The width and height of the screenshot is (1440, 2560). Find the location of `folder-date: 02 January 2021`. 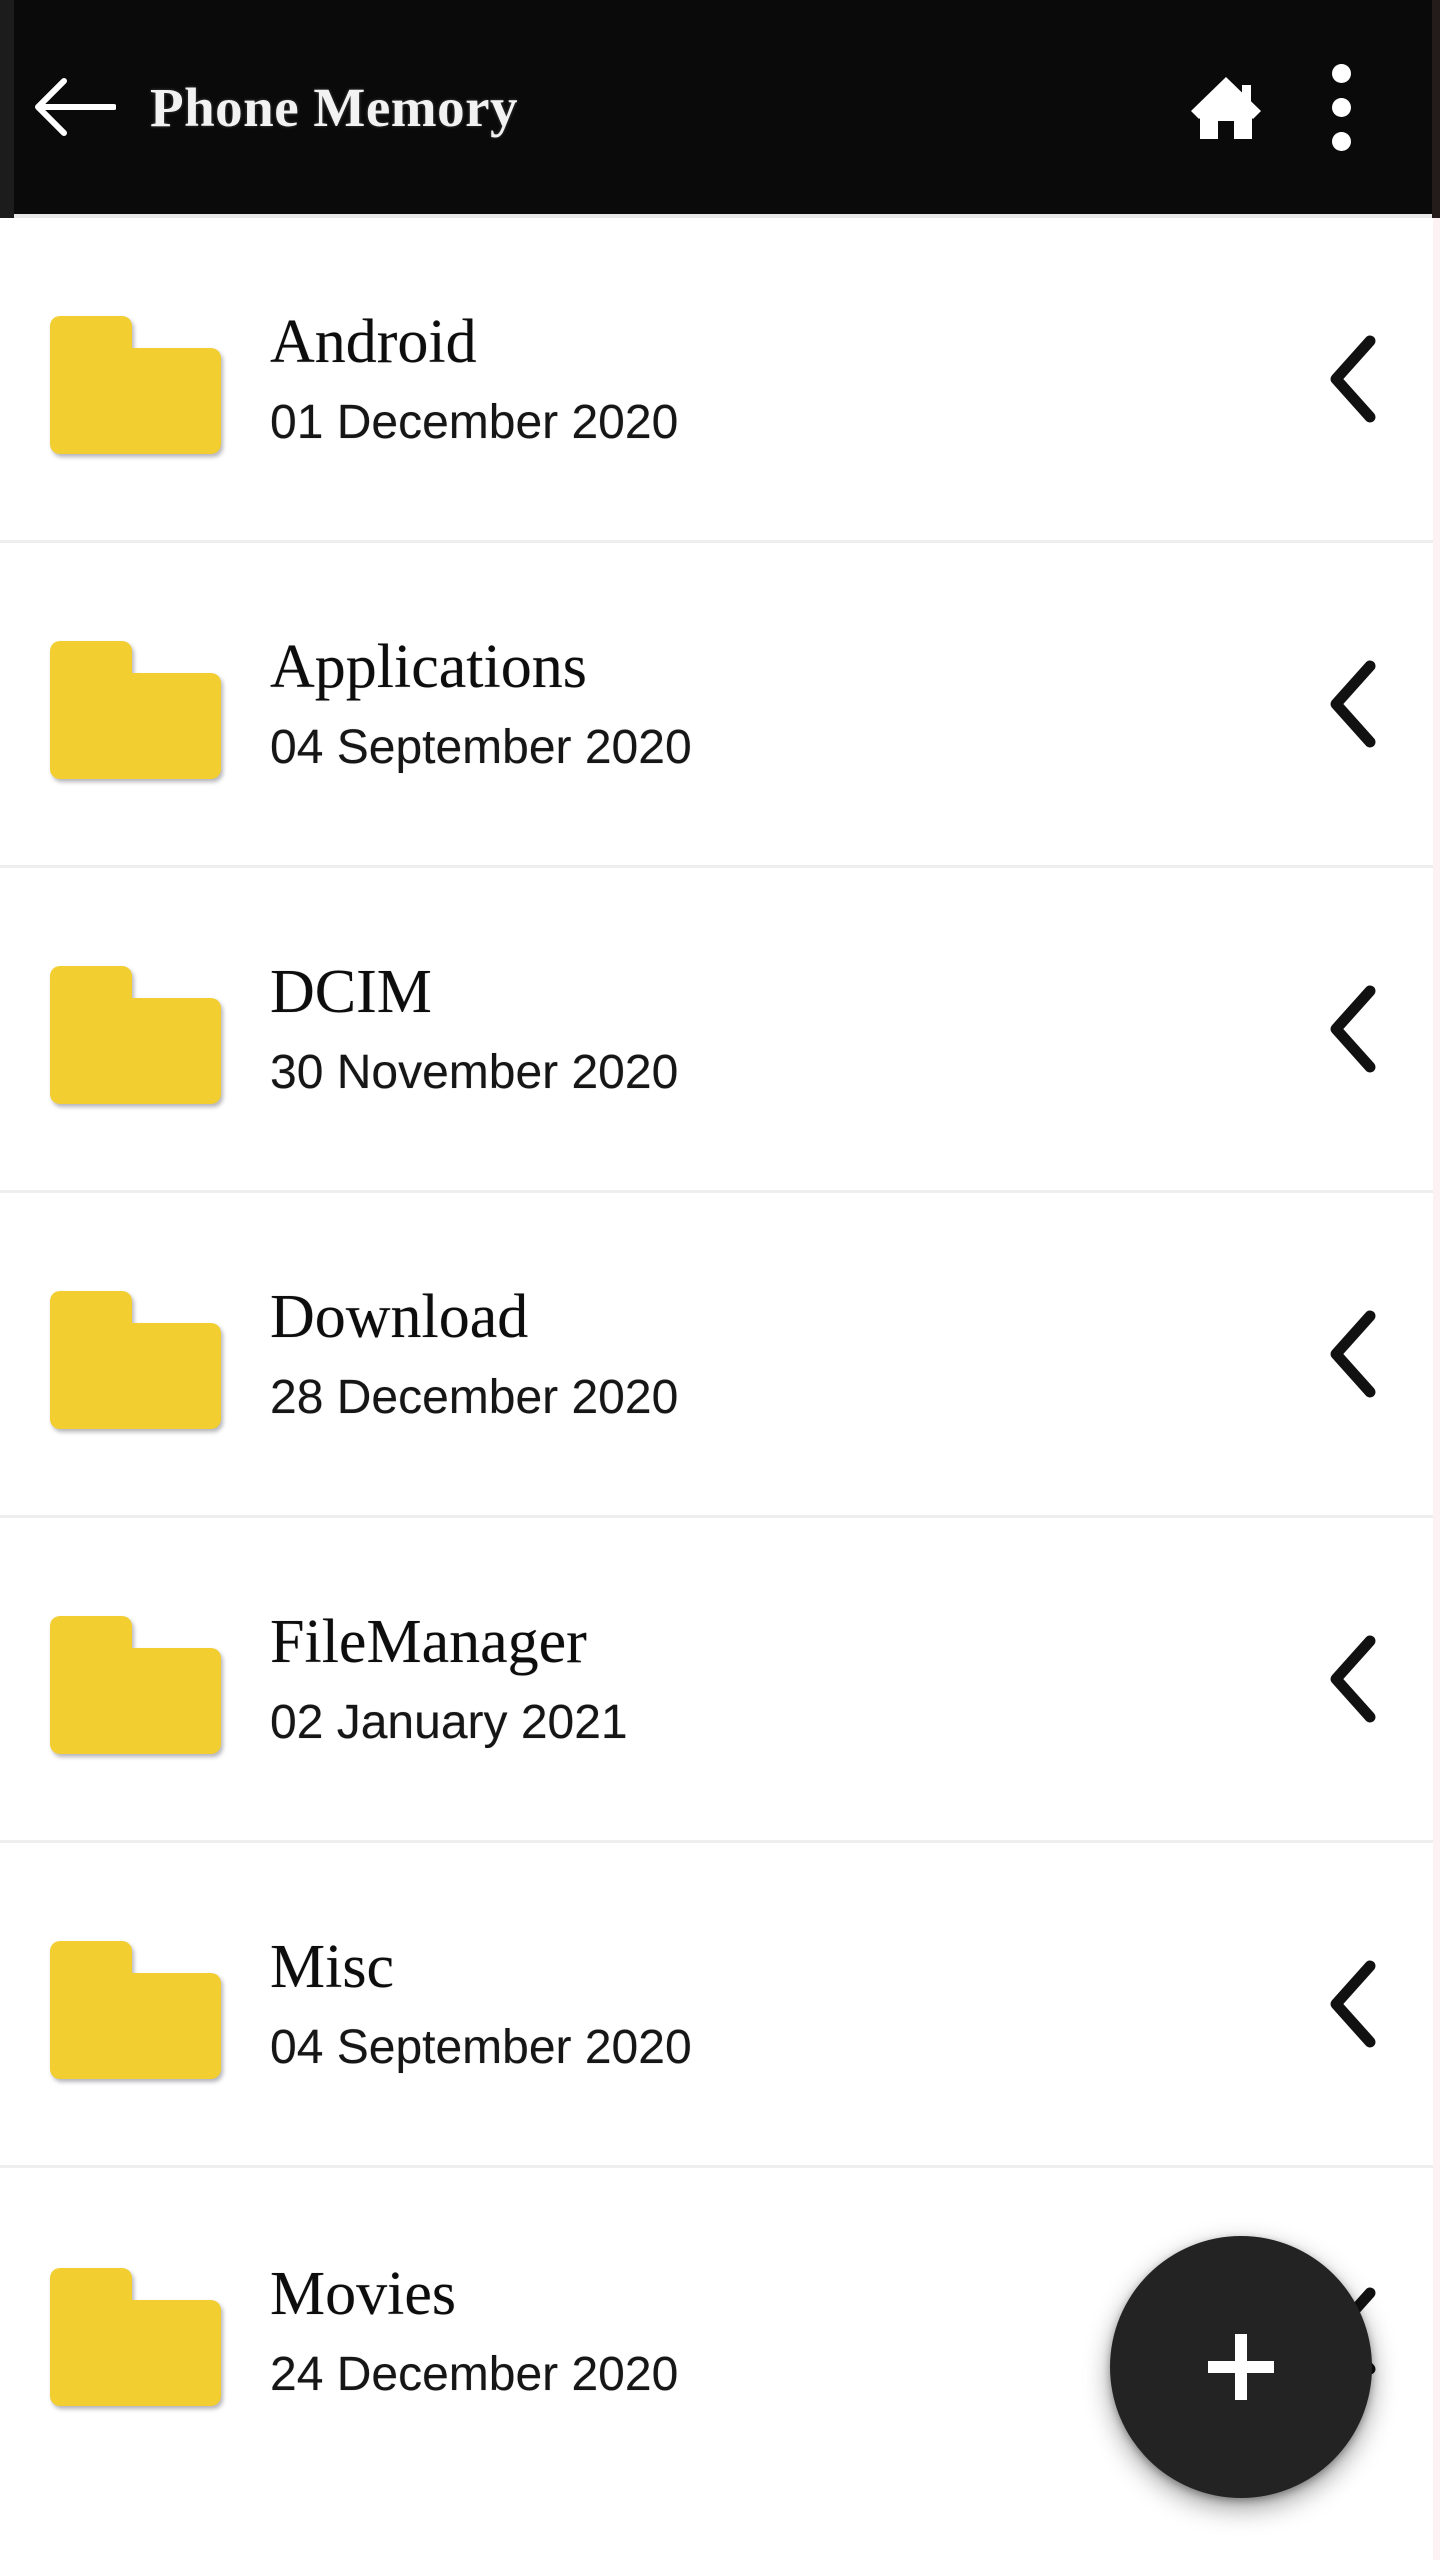

folder-date: 02 January 2021 is located at coordinates (449, 1722).